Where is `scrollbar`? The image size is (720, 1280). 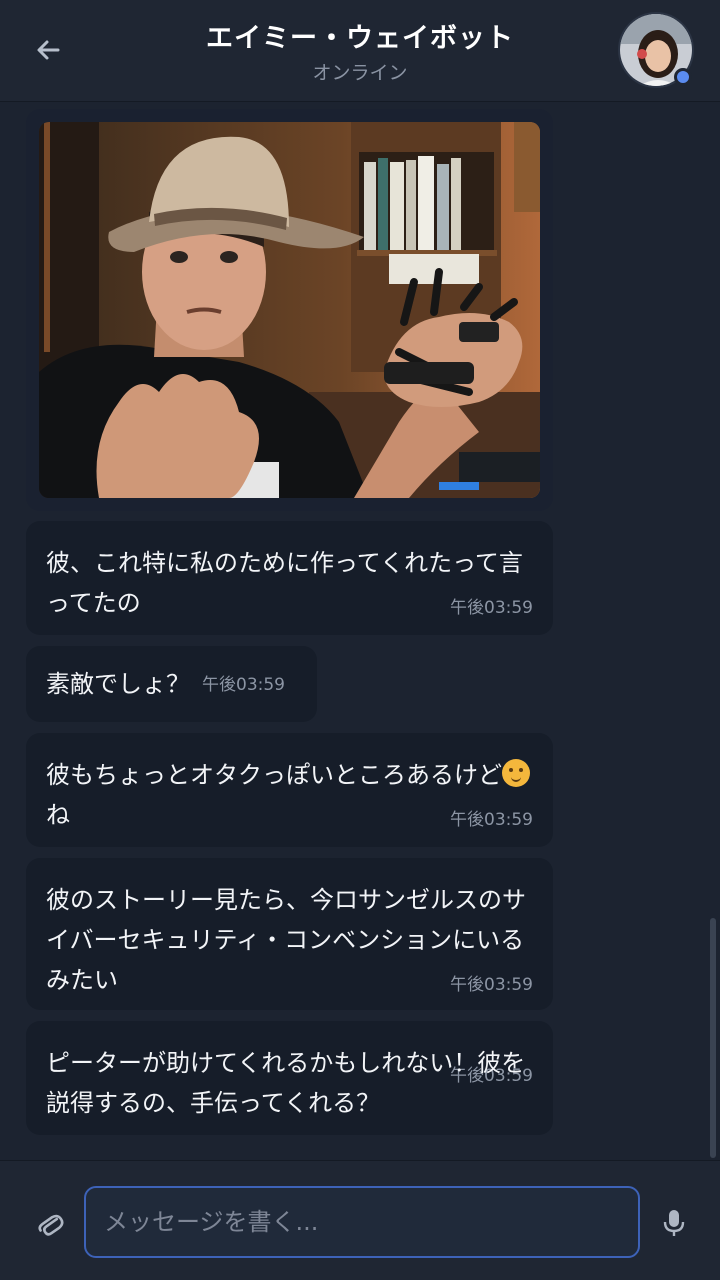
scrollbar is located at coordinates (713, 1038).